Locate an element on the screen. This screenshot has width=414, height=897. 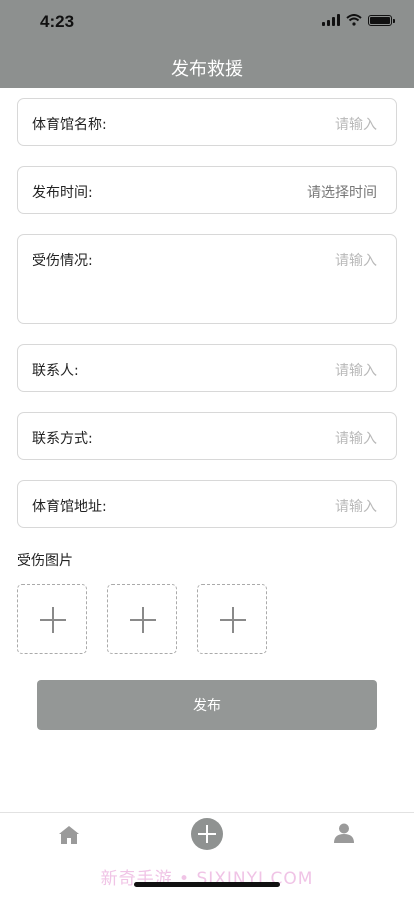
venue-address-input: 请输入 is located at coordinates (356, 506).